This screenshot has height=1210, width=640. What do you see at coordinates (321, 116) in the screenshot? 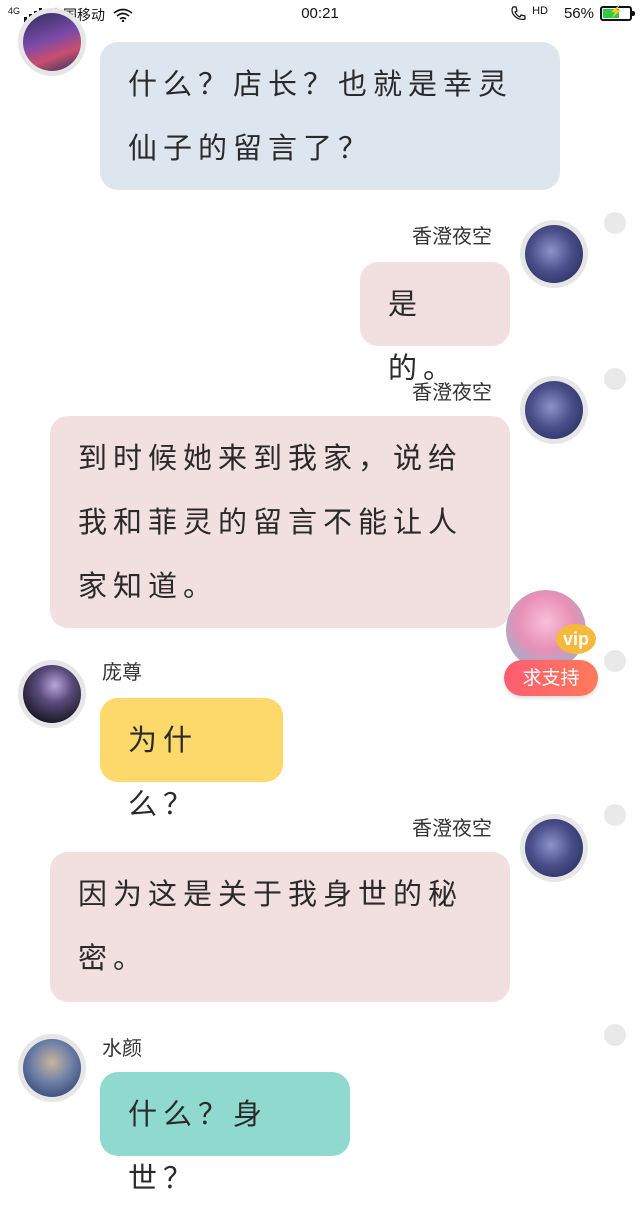
I see `message-text: 什么？店长？也就是幸灵仙子的留言了？` at bounding box center [321, 116].